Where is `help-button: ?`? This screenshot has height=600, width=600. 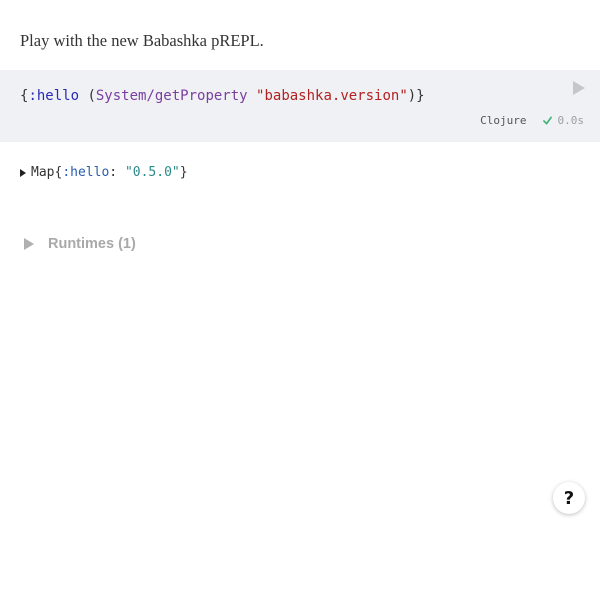 help-button: ? is located at coordinates (569, 498).